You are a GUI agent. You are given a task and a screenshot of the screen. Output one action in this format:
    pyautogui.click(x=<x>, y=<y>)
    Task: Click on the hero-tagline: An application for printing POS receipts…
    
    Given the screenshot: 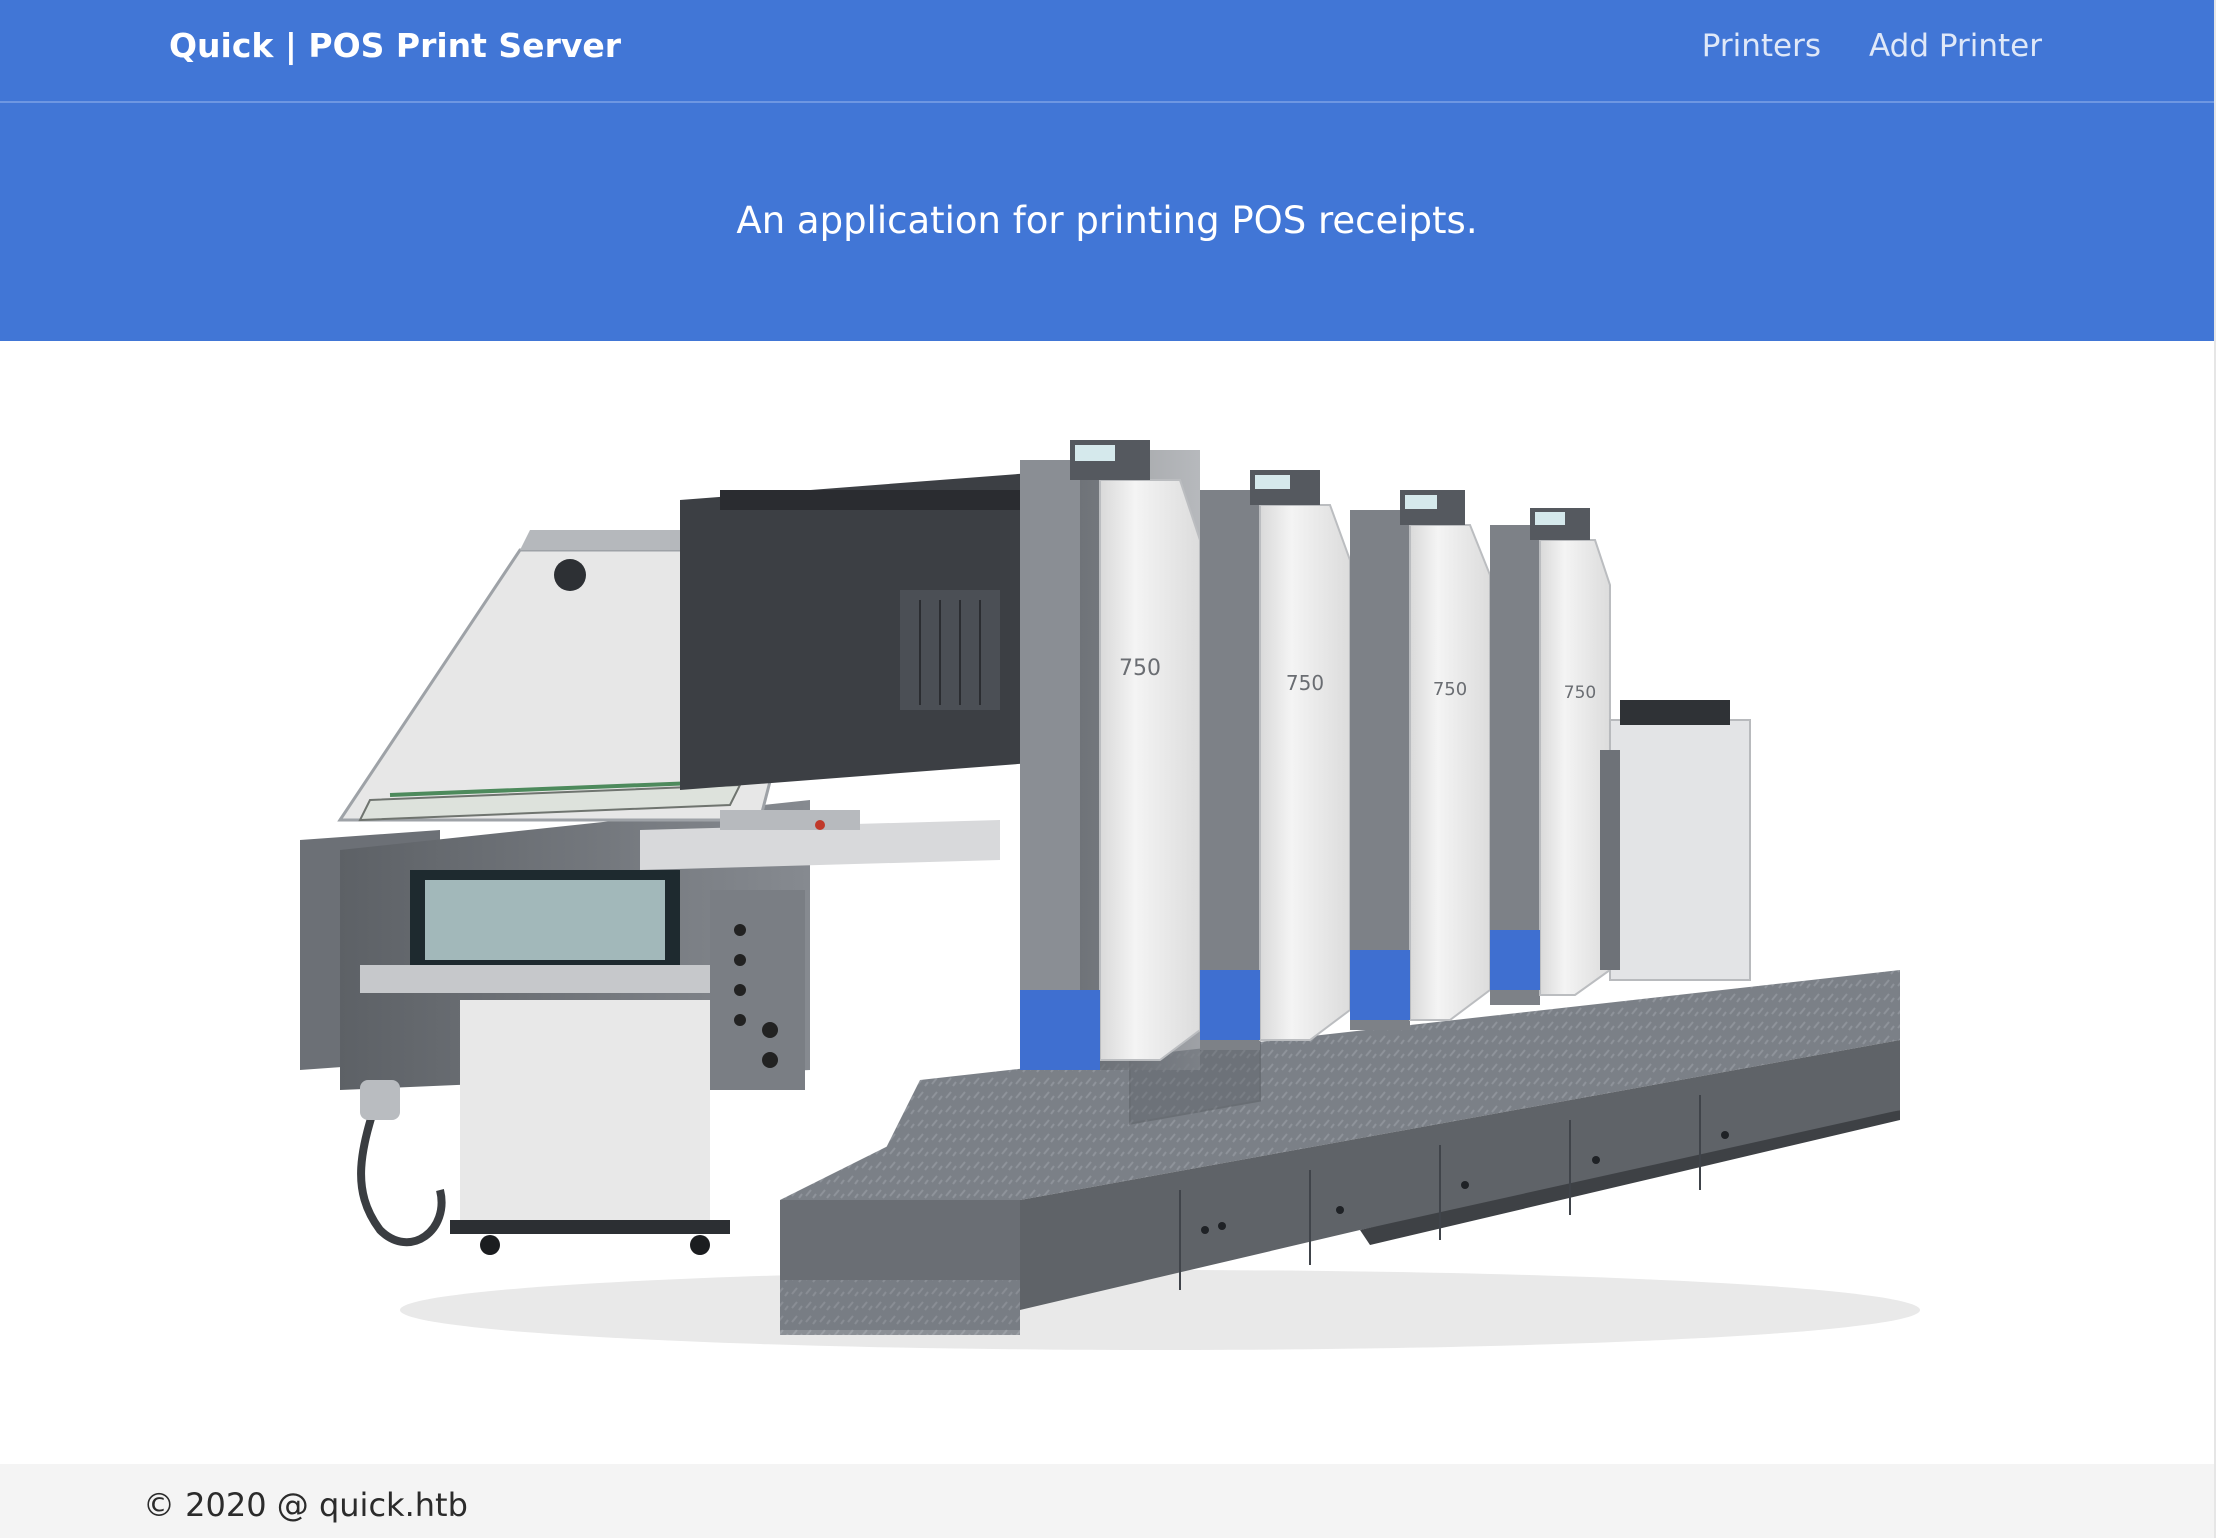 What is the action you would take?
    pyautogui.click(x=1107, y=220)
    